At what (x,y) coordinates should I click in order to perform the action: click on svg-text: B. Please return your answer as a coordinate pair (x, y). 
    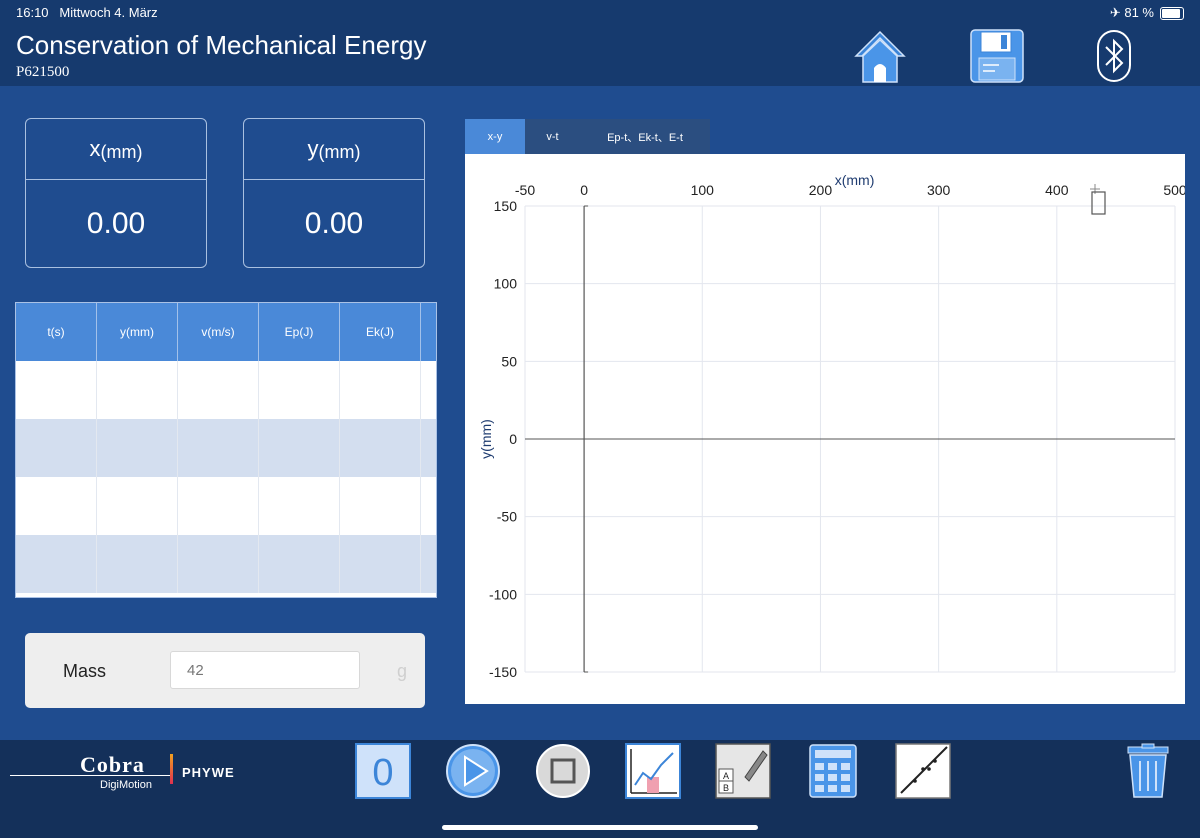
    Looking at the image, I should click on (726, 788).